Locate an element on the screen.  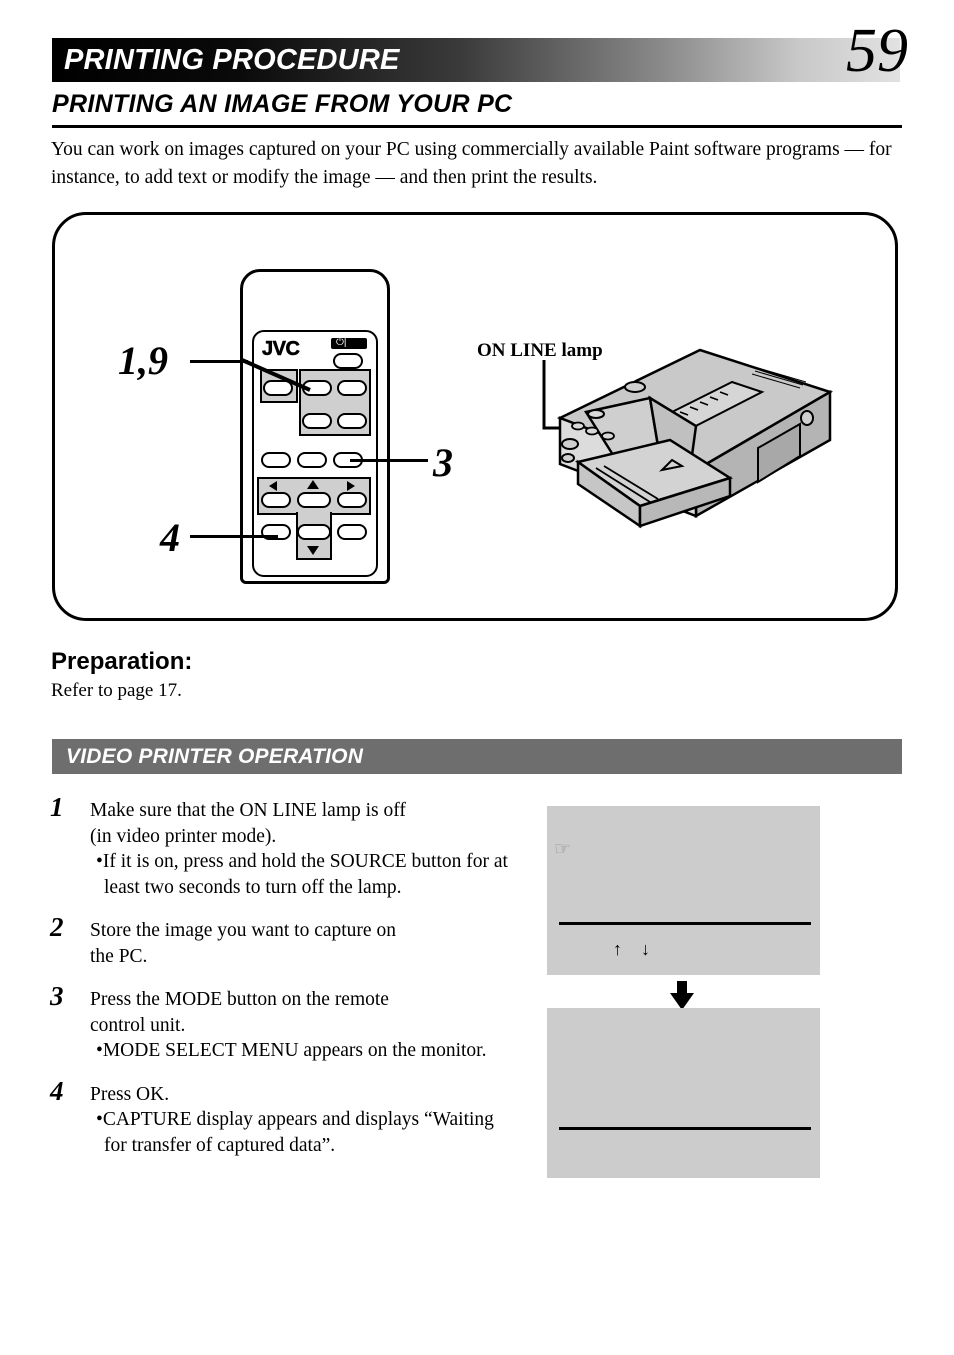
dpad-stem-right-edge is located at coordinates (331, 536).